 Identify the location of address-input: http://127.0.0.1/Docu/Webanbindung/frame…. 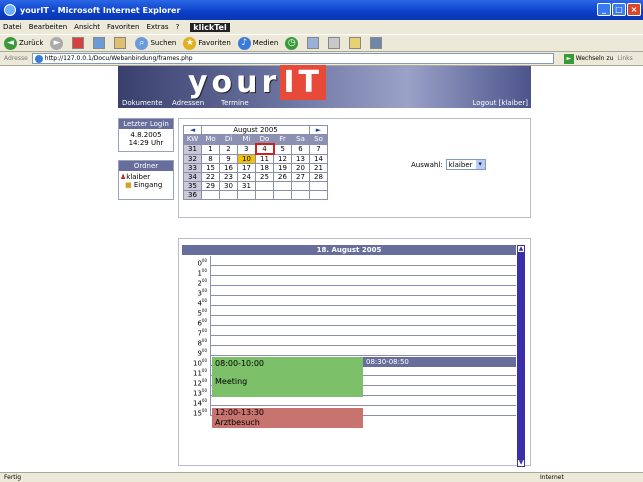
(292, 58).